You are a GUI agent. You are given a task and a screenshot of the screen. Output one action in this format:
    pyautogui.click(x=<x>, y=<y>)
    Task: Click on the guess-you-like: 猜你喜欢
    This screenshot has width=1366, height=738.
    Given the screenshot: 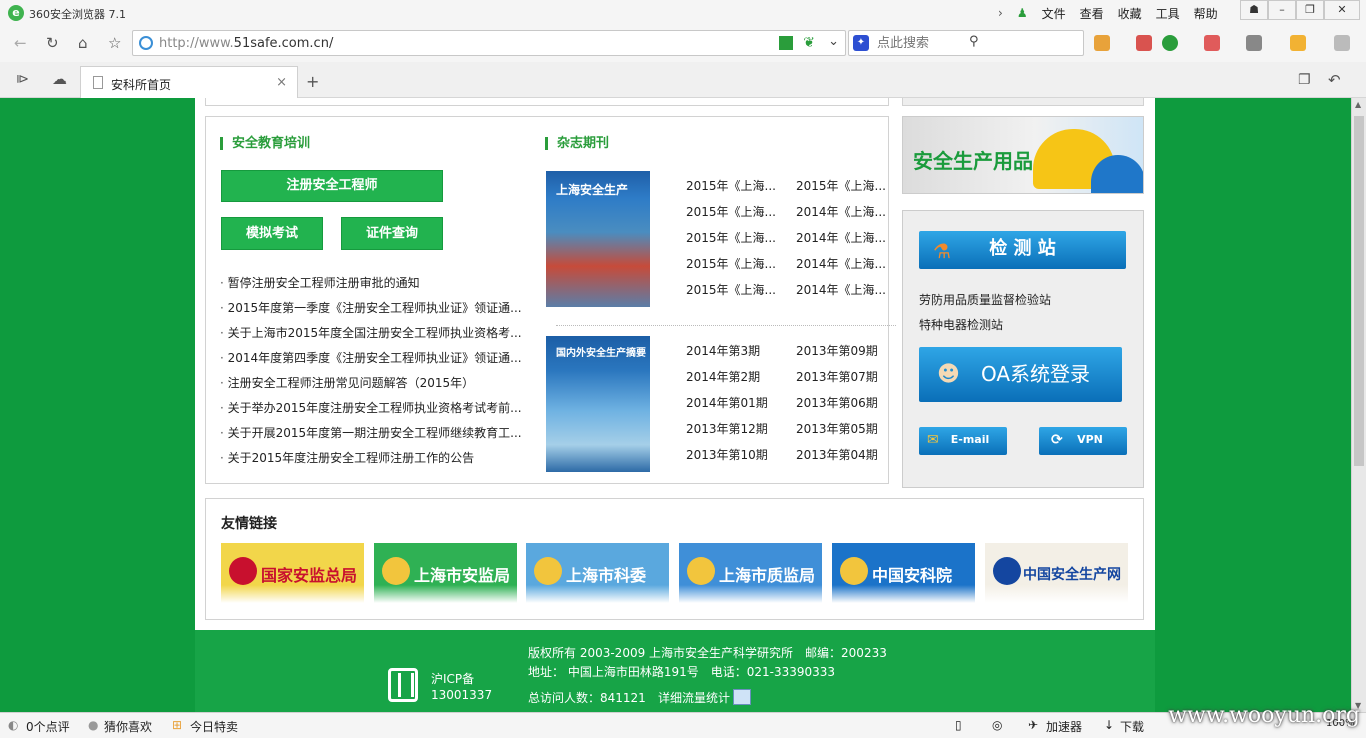 What is the action you would take?
    pyautogui.click(x=128, y=726)
    